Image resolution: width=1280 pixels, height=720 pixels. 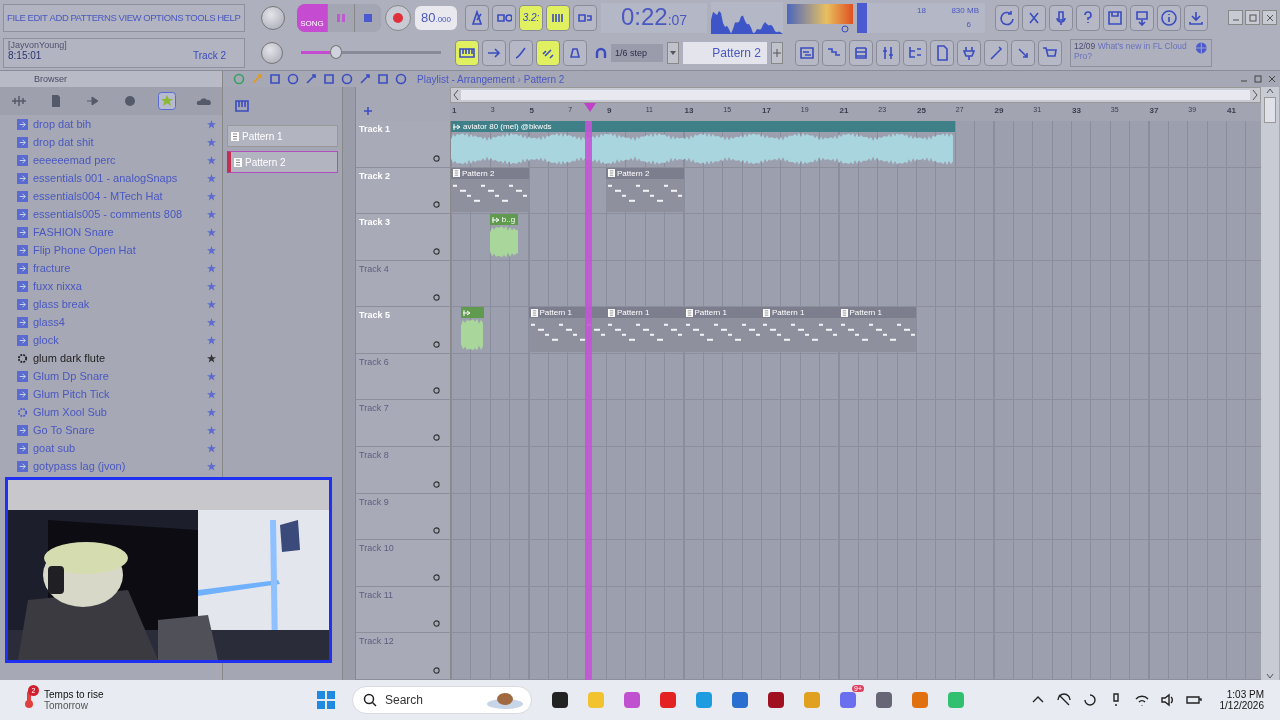 What do you see at coordinates (375, 129) in the screenshot?
I see `track-name: Track 1` at bounding box center [375, 129].